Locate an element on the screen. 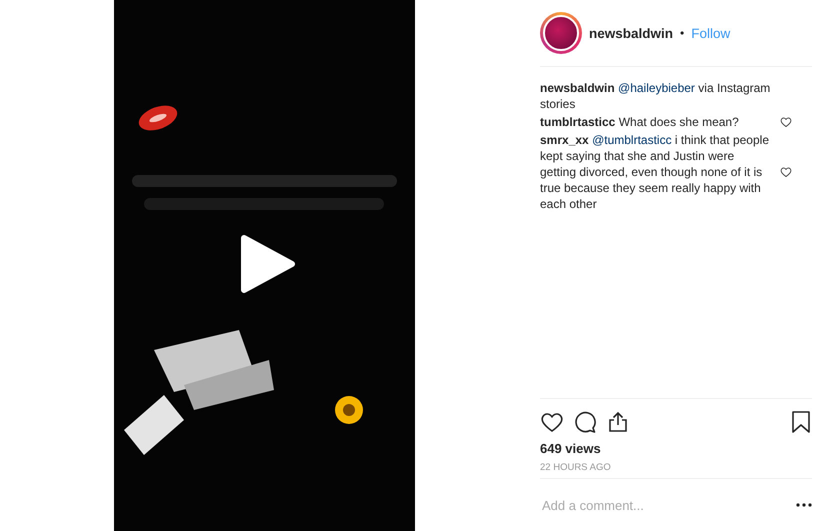 The width and height of the screenshot is (829, 531). username: newsbaldwin is located at coordinates (631, 33).